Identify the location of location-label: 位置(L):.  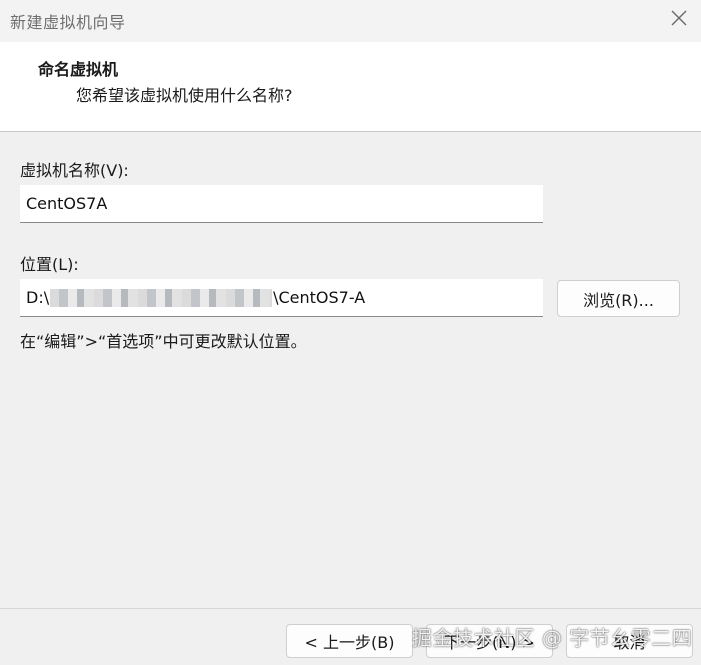
(49, 264).